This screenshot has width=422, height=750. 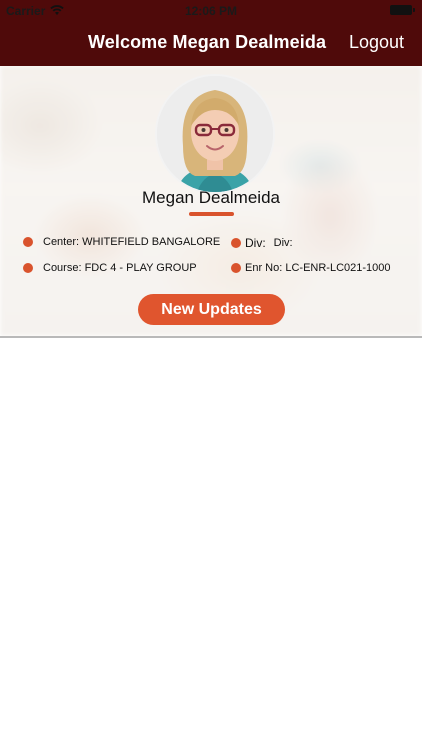 What do you see at coordinates (321, 243) in the screenshot?
I see `div-info: Div: Div:` at bounding box center [321, 243].